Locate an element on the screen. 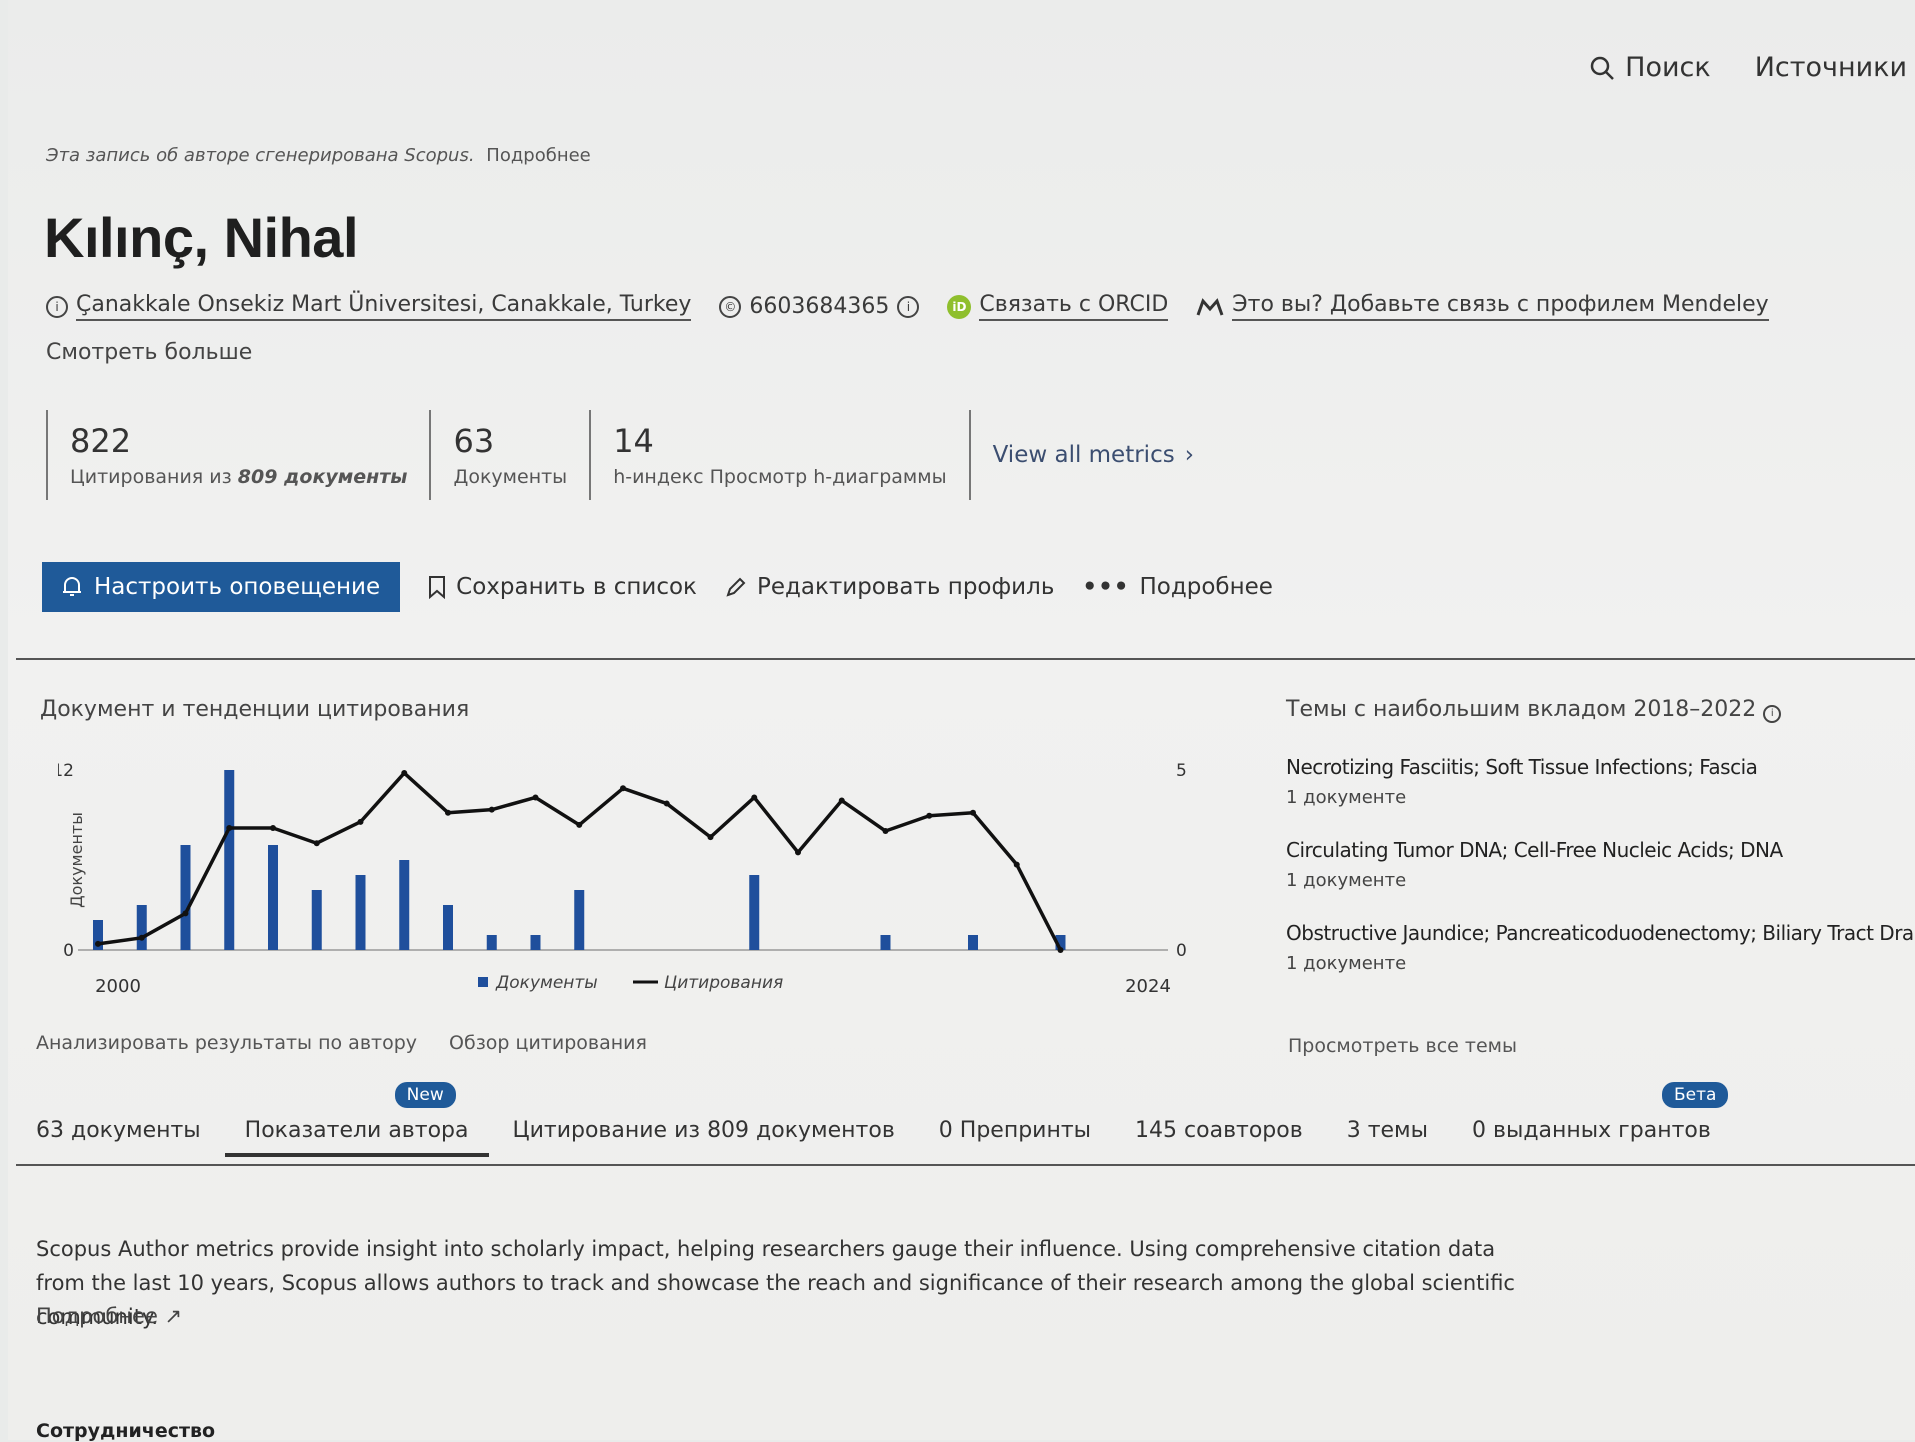  y-left-tick-max: 12 is located at coordinates (66, 771).